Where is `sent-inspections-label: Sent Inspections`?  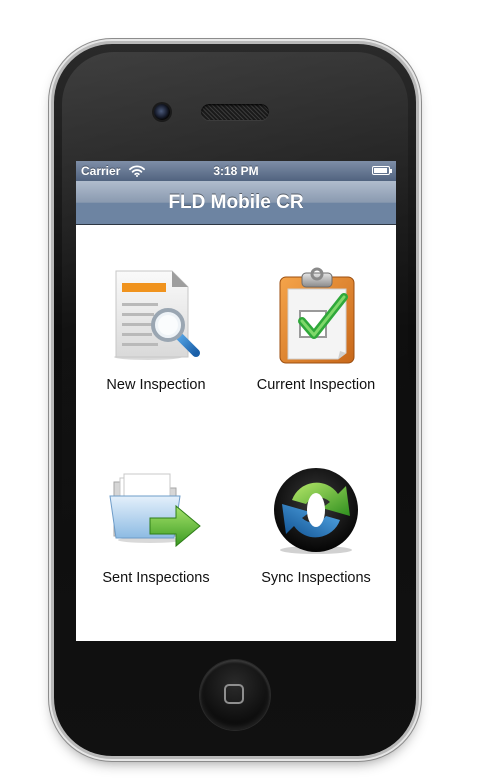 sent-inspections-label: Sent Inspections is located at coordinates (156, 578).